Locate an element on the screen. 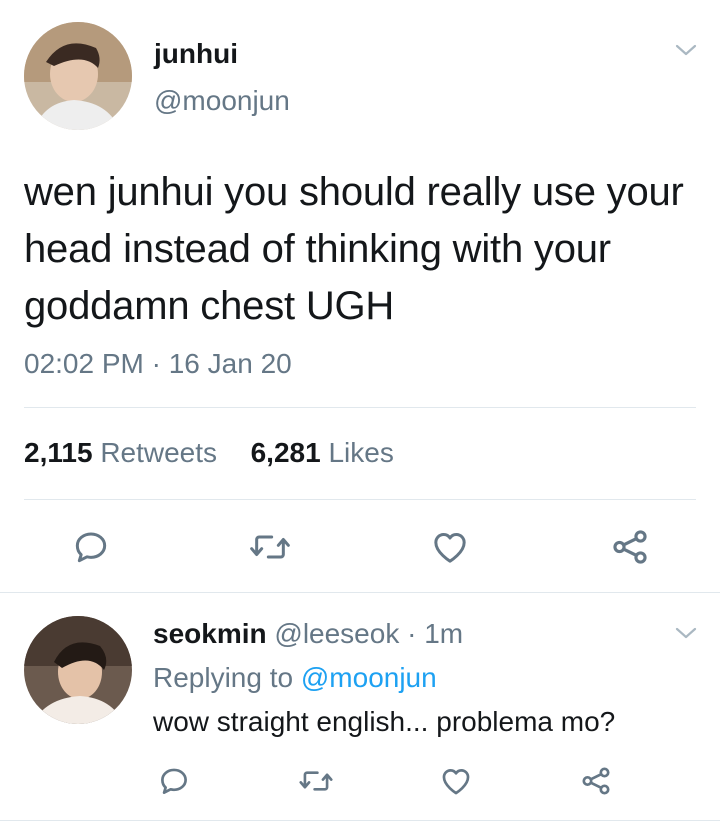 The image size is (720, 823). timestamp: 02:02 PM · 16 Jan 20 is located at coordinates (158, 364).